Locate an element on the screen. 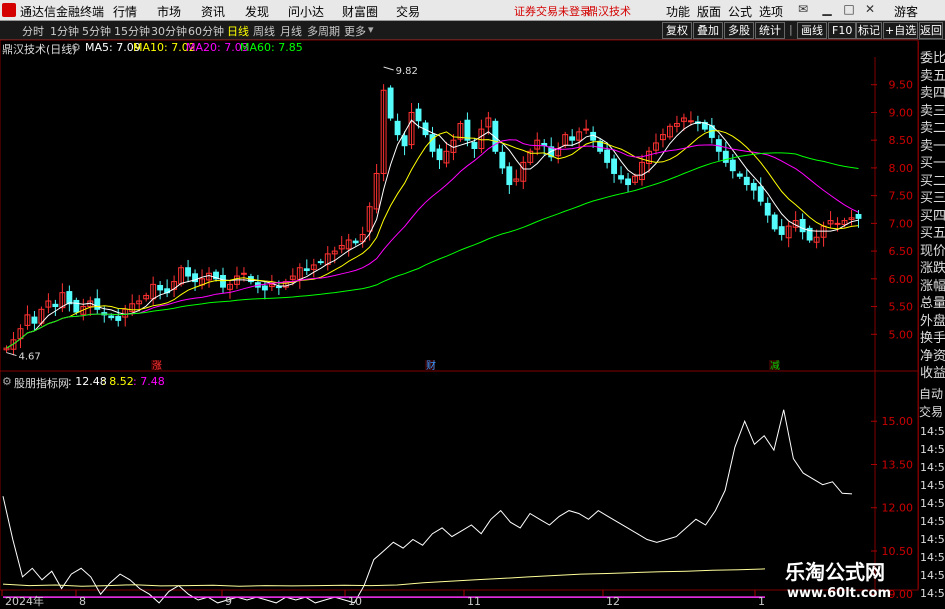 Image resolution: width=945 pixels, height=609 pixels. side-button: 交易 is located at coordinates (931, 411).